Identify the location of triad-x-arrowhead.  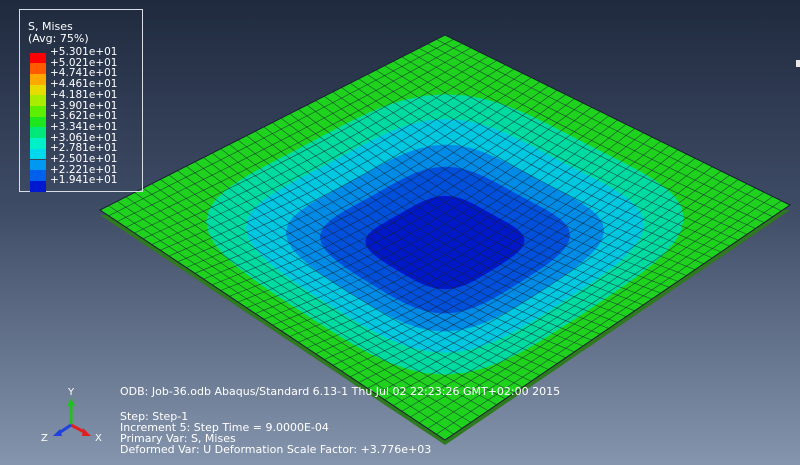
(86, 432).